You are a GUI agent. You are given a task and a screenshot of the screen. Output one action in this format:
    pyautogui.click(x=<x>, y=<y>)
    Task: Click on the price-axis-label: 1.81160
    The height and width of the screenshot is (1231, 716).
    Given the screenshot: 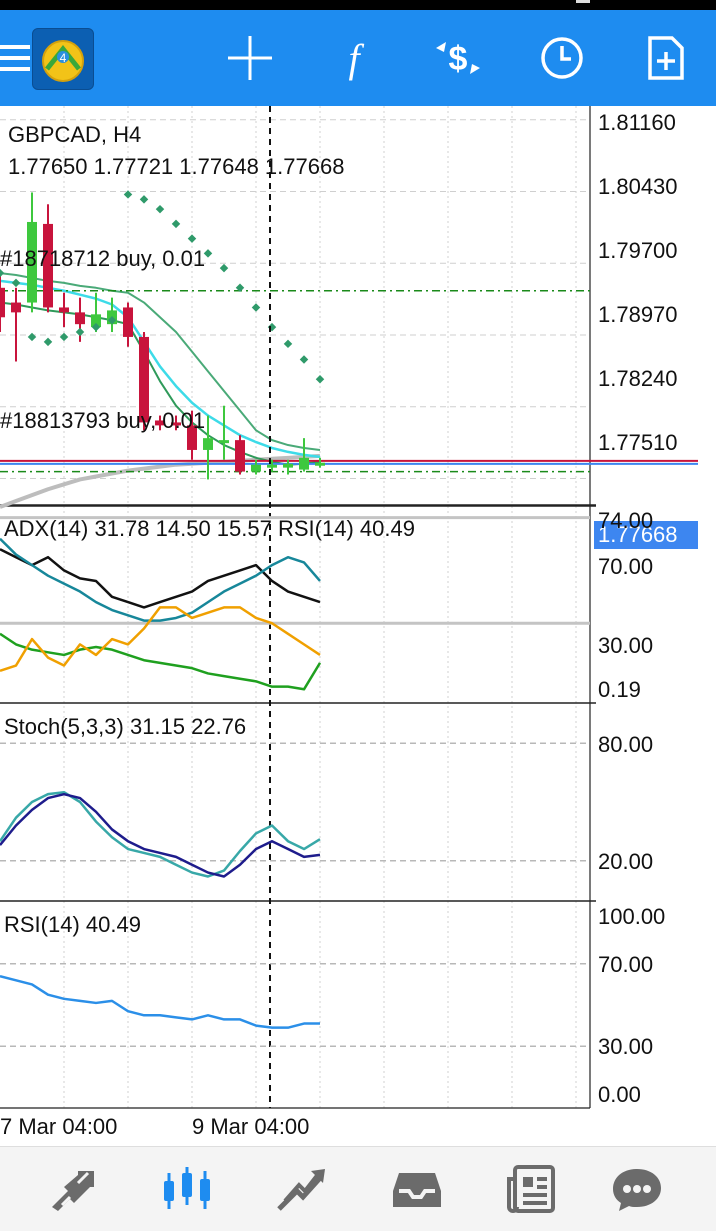 What is the action you would take?
    pyautogui.click(x=637, y=122)
    